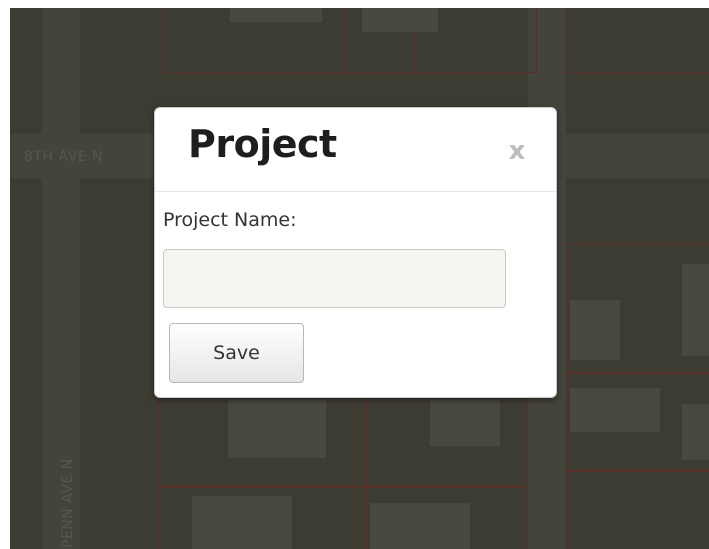 The image size is (709, 549). I want to click on street-label-vertical: PENN AVE N, so click(68, 503).